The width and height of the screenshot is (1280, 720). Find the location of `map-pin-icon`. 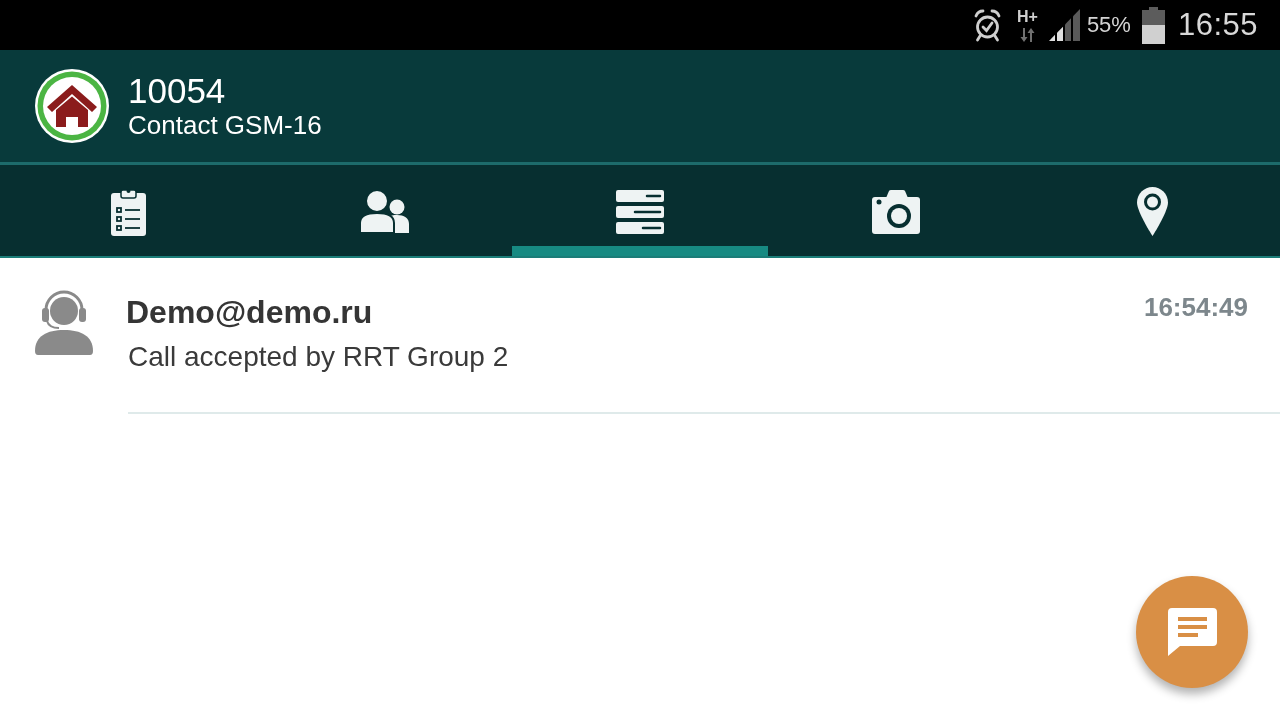

map-pin-icon is located at coordinates (1152, 211).